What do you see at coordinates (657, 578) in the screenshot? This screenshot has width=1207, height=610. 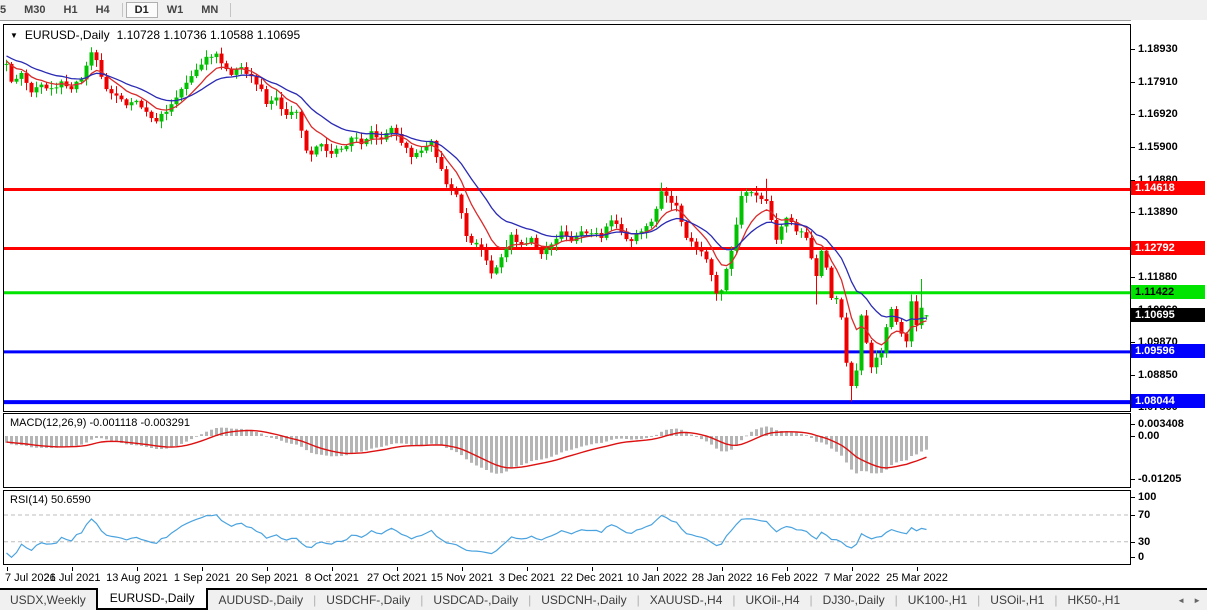 I see `date-axis-label: 10 Jan 2022` at bounding box center [657, 578].